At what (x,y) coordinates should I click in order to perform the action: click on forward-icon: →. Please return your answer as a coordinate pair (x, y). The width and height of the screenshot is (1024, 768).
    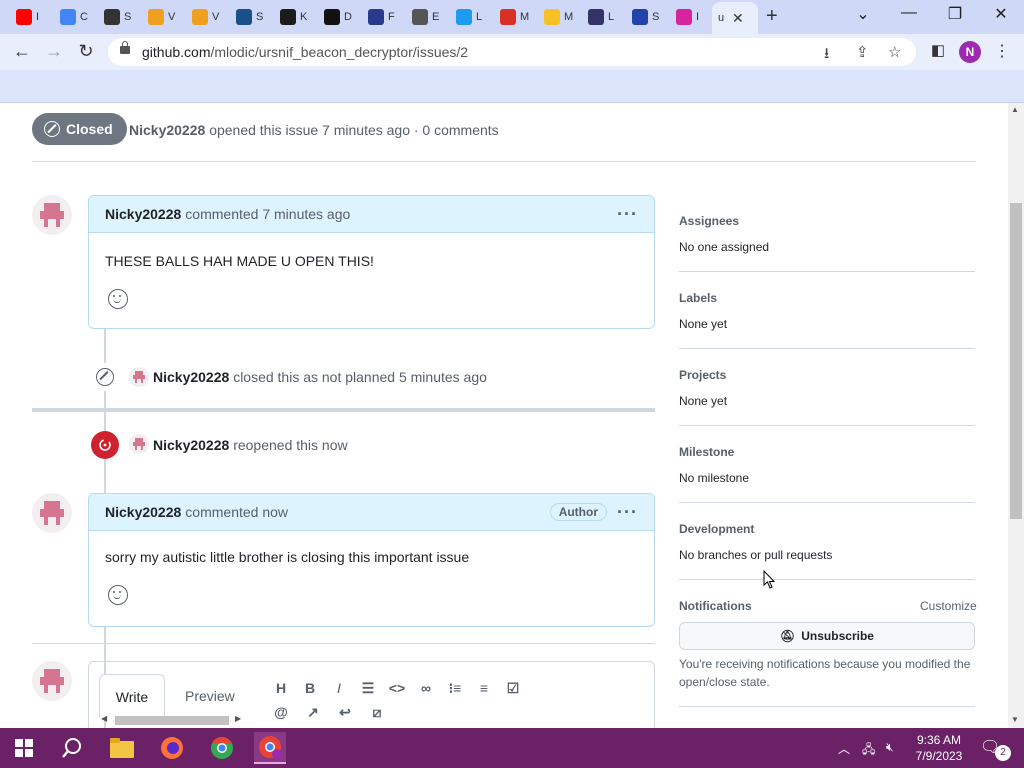
    Looking at the image, I should click on (54, 51).